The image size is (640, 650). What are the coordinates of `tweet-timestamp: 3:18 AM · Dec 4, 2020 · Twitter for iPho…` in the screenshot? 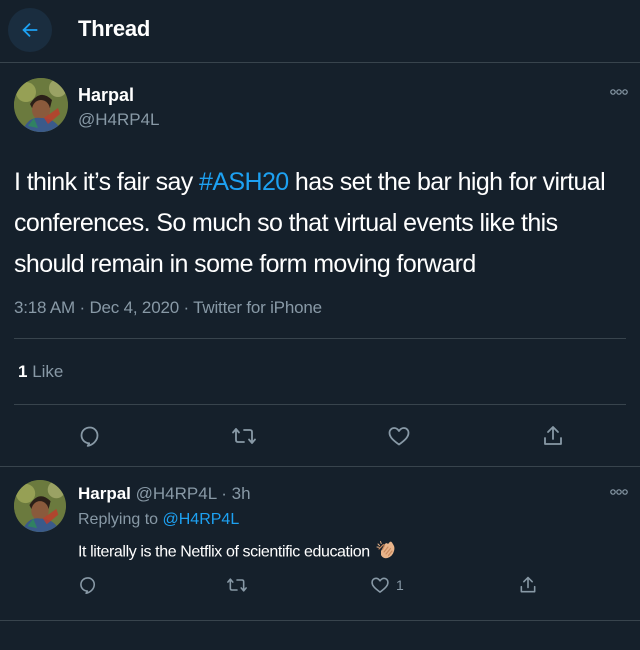 It's located at (168, 308).